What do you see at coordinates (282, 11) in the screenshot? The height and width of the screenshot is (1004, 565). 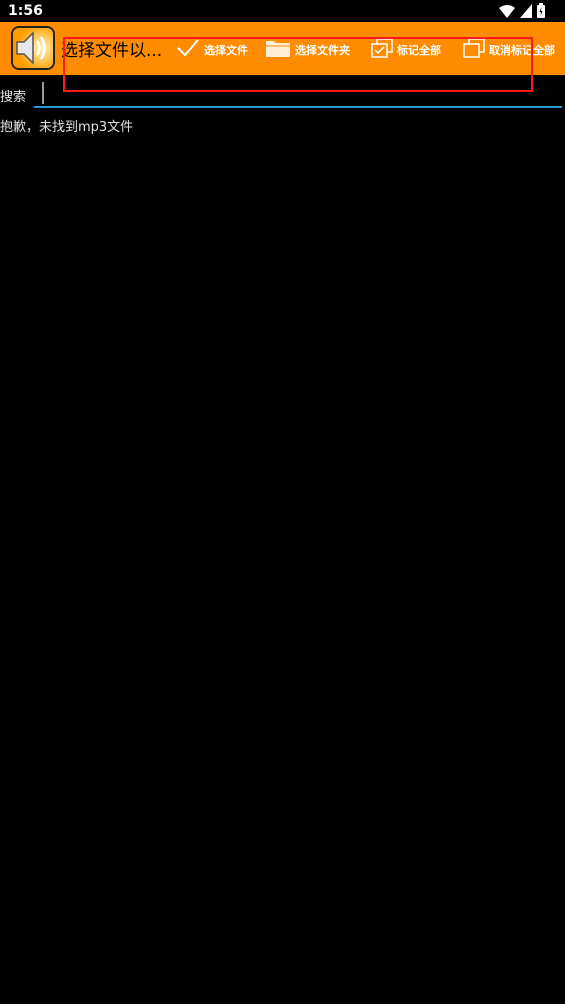 I see `status-bar: 1:56` at bounding box center [282, 11].